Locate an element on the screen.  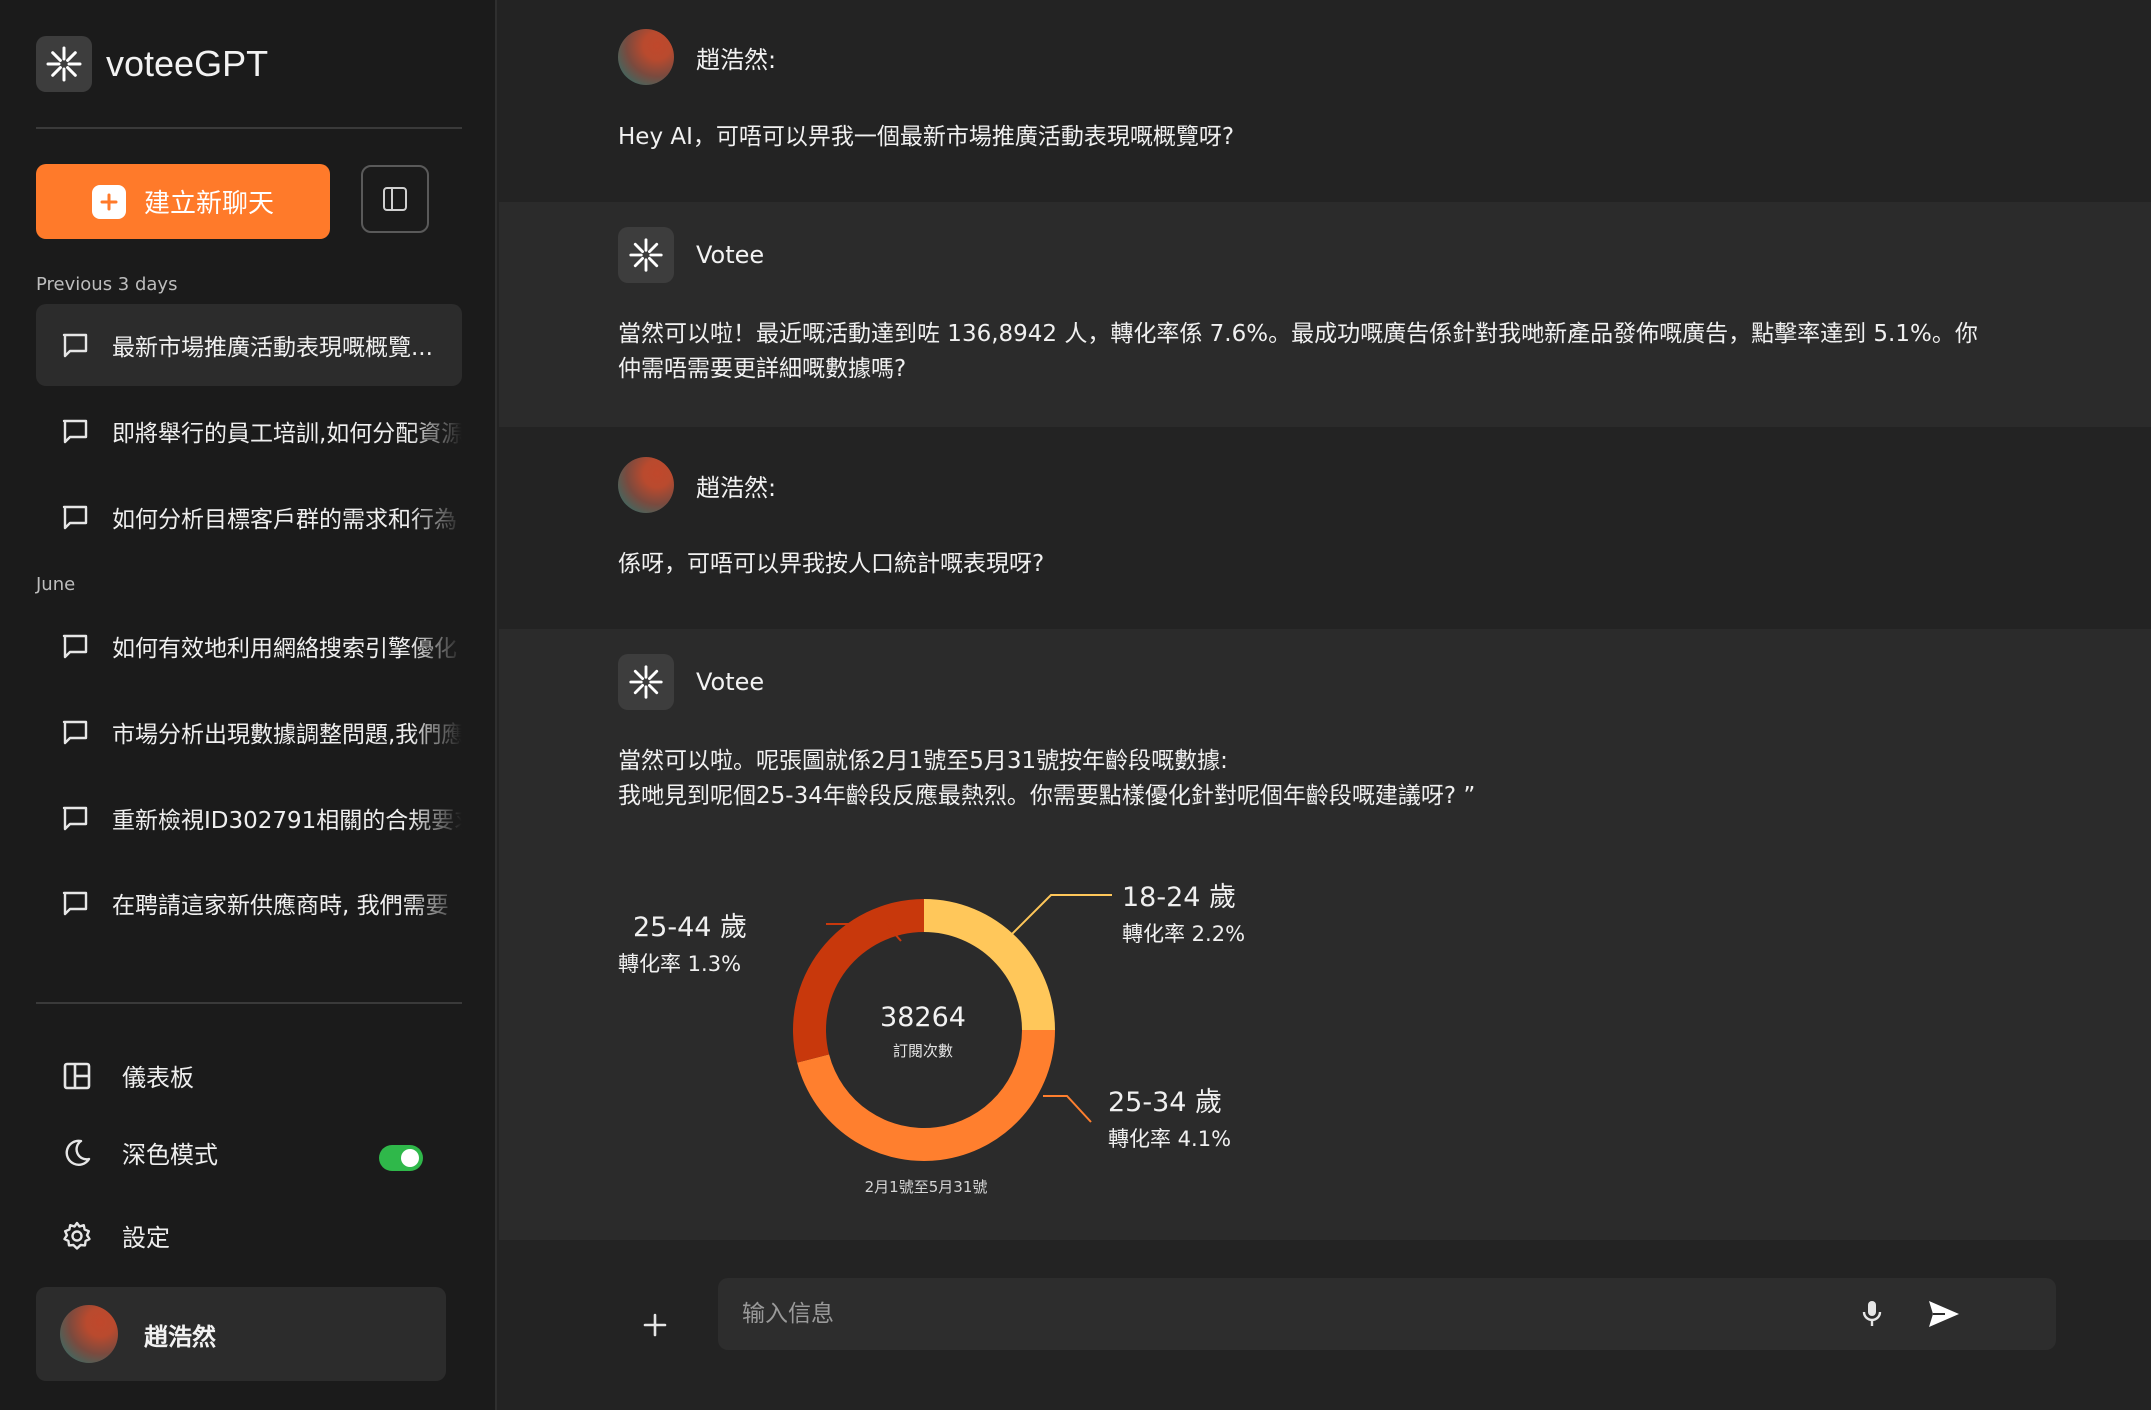
user-name: 趙浩然 is located at coordinates (180, 1336).